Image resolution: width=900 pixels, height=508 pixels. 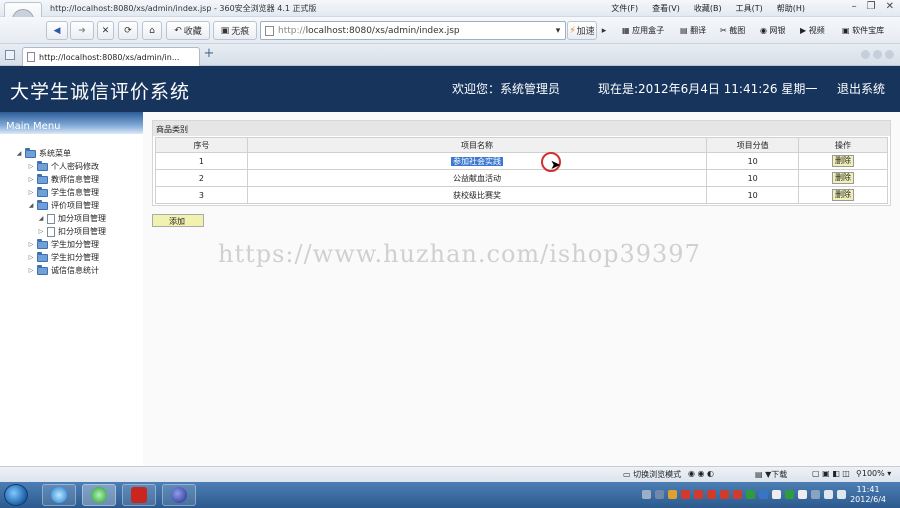 What do you see at coordinates (868, 499) in the screenshot?
I see `clock-date: 2012/6/4` at bounding box center [868, 499].